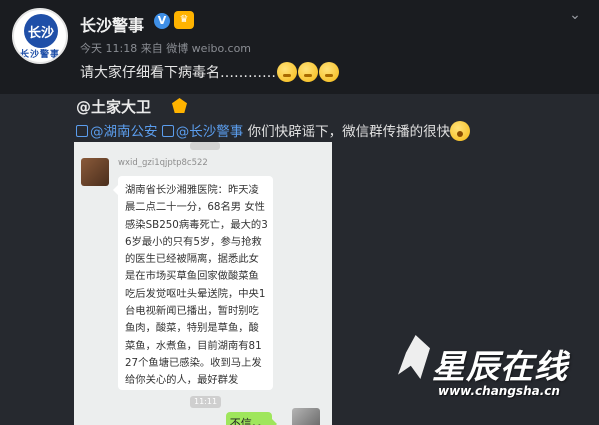 The image size is (599, 425). Describe the element at coordinates (39, 55) in the screenshot. I see `avatar-caption: 长沙警事` at that location.